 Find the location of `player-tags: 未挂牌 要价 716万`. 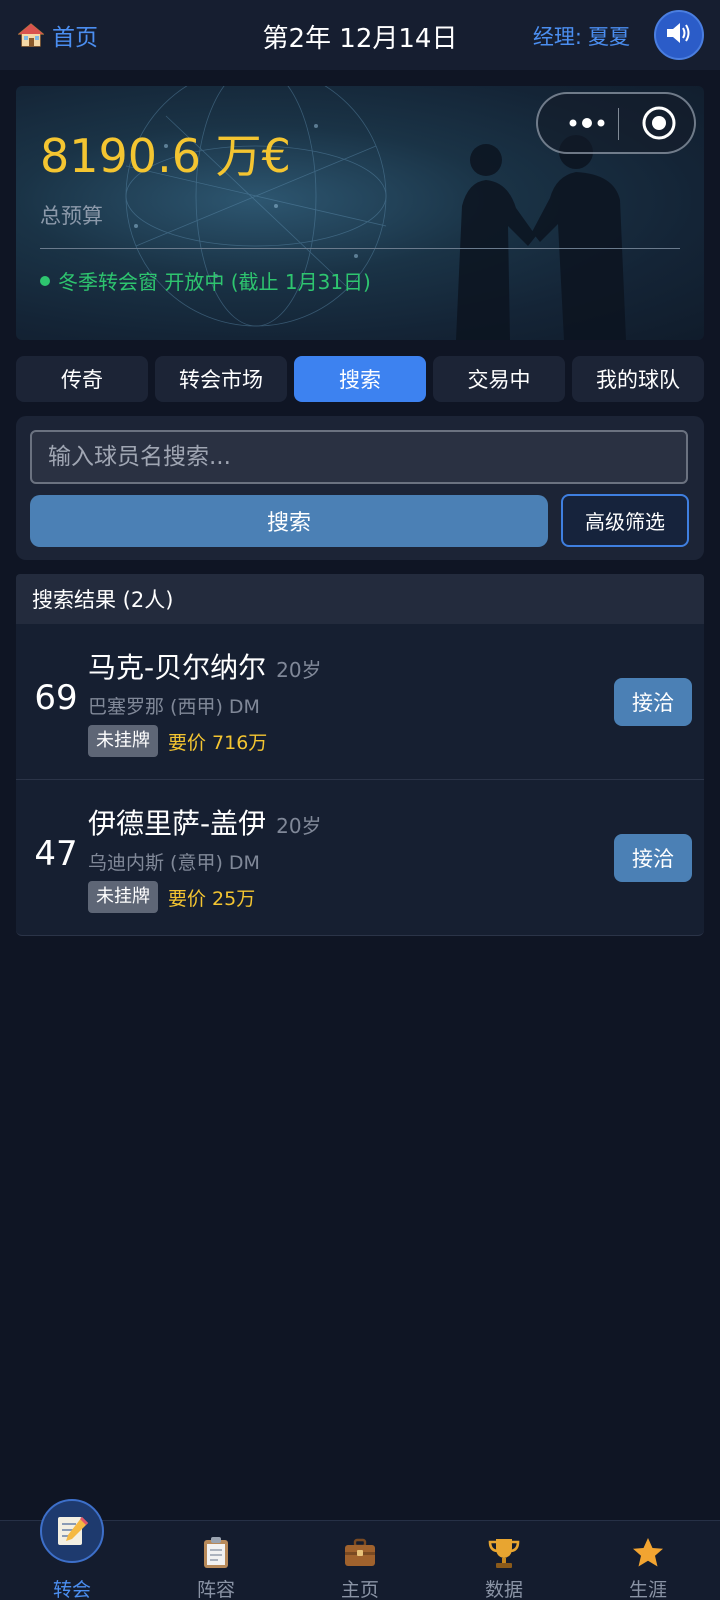

player-tags: 未挂牌 要价 716万 is located at coordinates (177, 741).